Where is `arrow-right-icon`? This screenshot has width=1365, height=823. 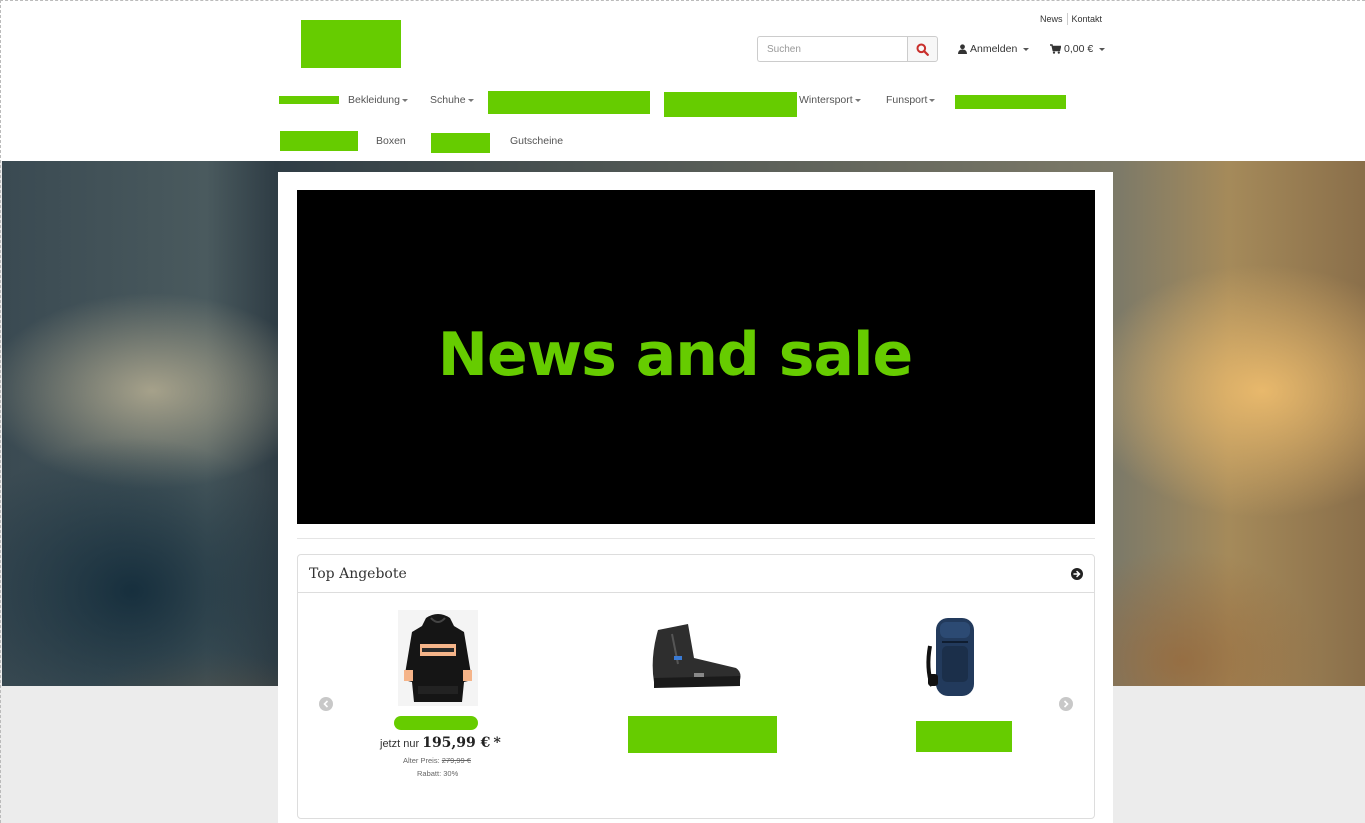
arrow-right-icon is located at coordinates (1077, 573).